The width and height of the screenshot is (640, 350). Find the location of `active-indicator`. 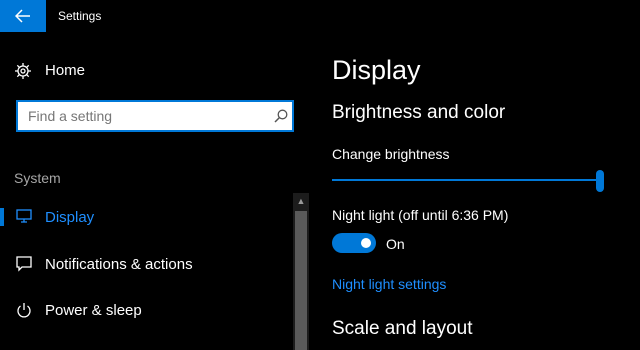

active-indicator is located at coordinates (2, 217).